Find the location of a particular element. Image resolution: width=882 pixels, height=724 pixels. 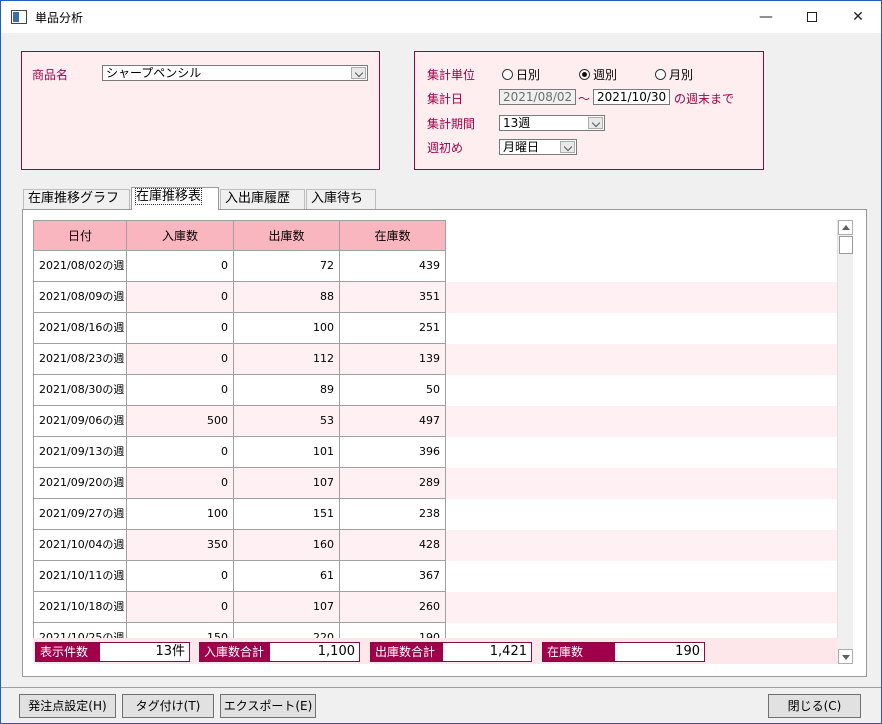

table-row: 2021/10/11の週 0 61 367 is located at coordinates (435, 576).